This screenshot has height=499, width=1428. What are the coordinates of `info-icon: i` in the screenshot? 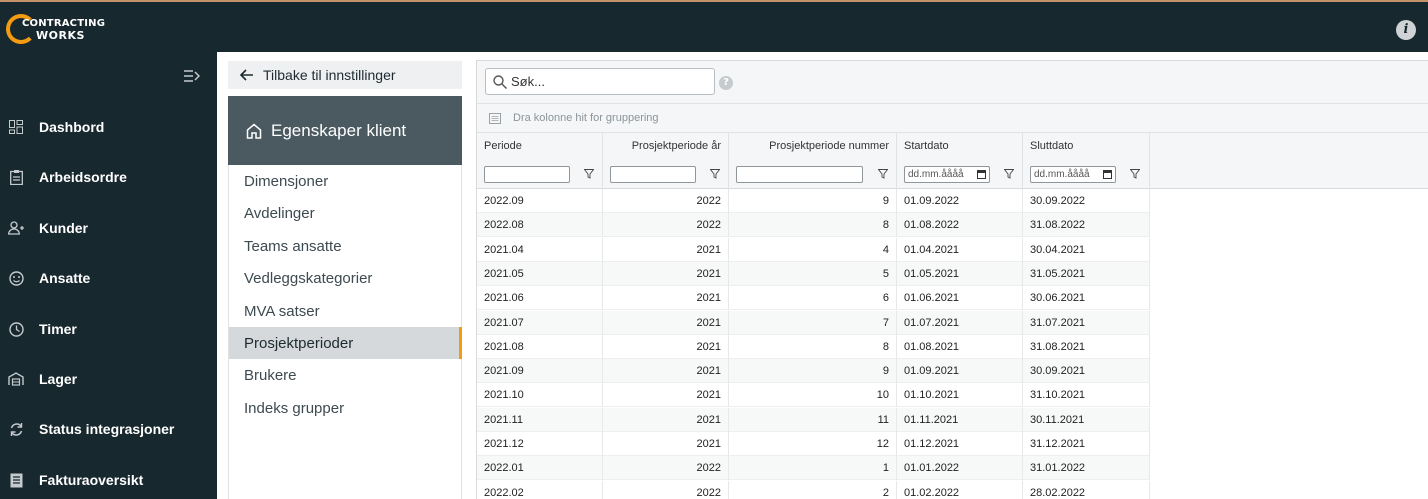 It's located at (1406, 30).